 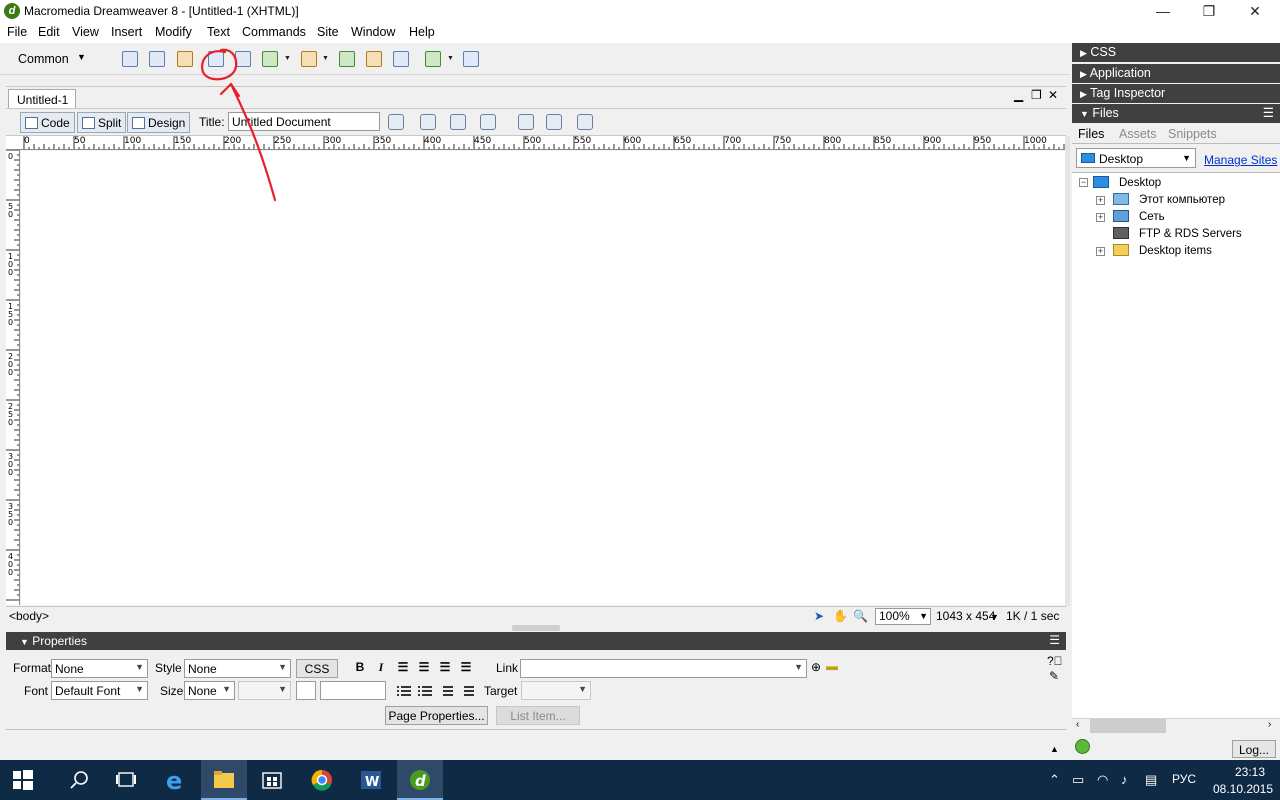 What do you see at coordinates (401, 59) in the screenshot?
I see `comment-icon` at bounding box center [401, 59].